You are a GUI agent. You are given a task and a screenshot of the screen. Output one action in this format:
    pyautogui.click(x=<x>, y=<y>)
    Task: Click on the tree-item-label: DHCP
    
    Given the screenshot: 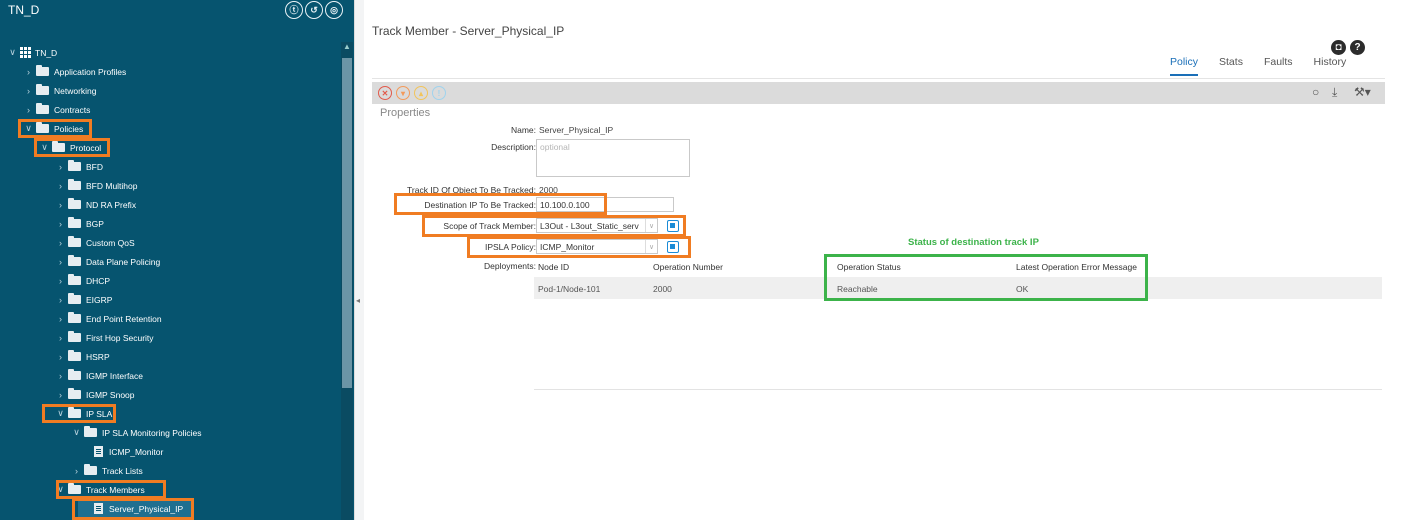 What is the action you would take?
    pyautogui.click(x=98, y=280)
    